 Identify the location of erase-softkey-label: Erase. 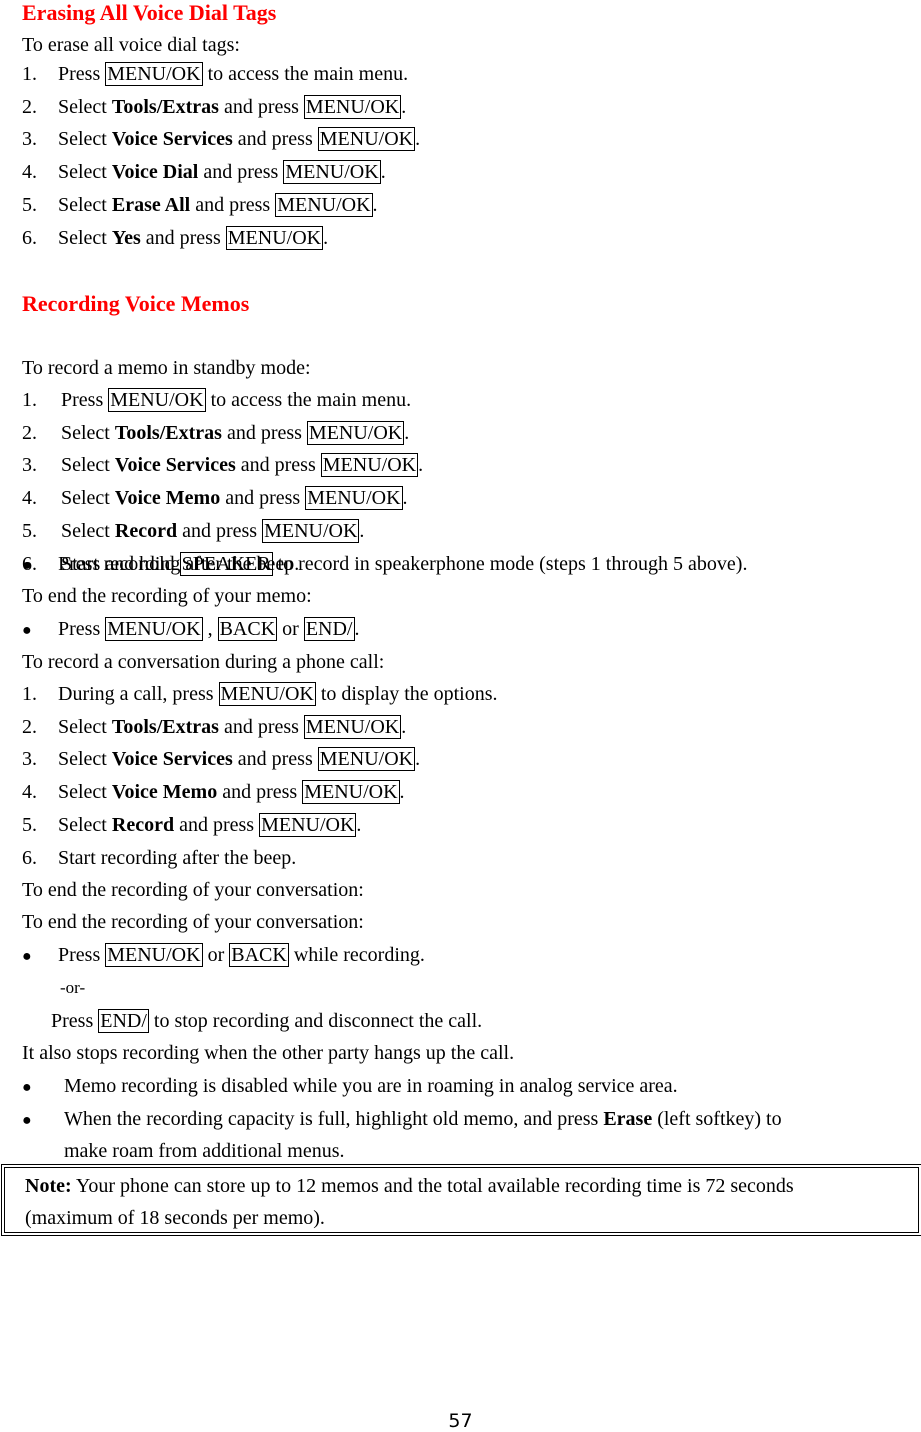
(628, 1119).